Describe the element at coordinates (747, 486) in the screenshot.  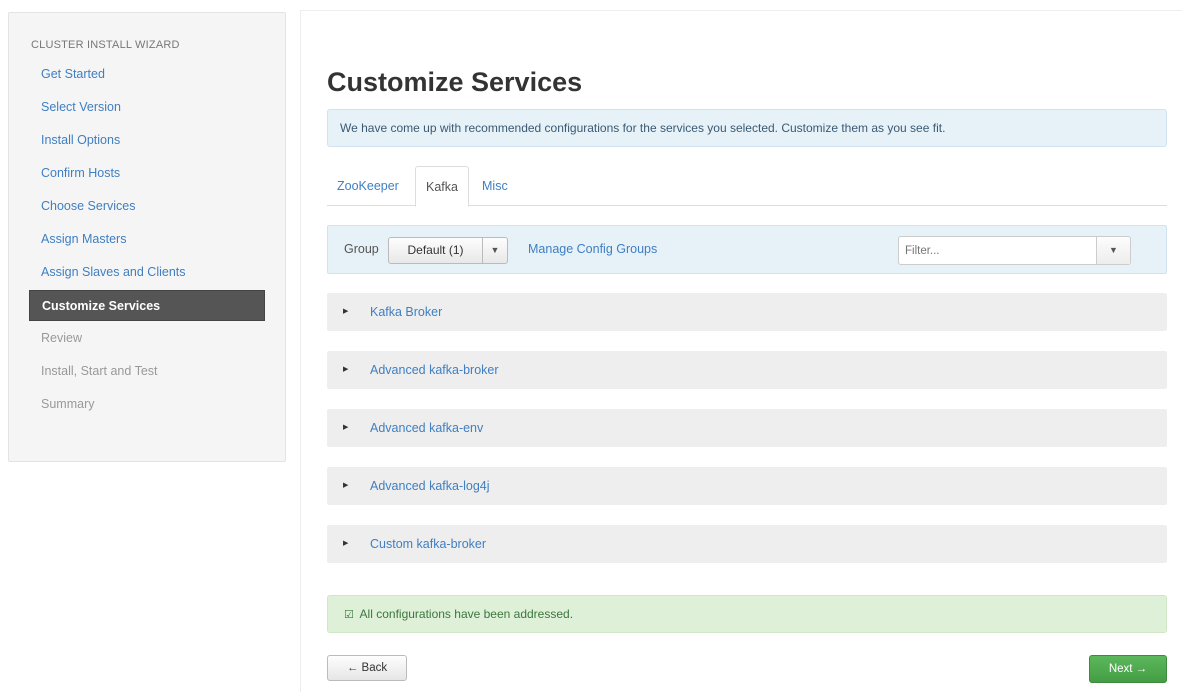
I see `section-advanced-kafka-log4j: ▶ Advanced kafka-log4j` at that location.